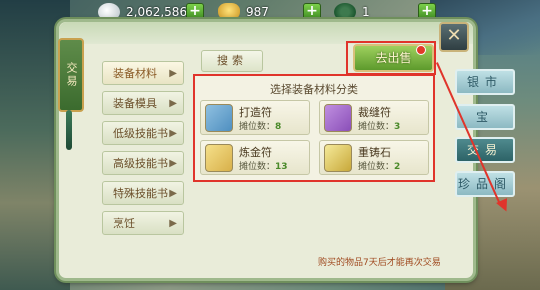  What do you see at coordinates (391, 58) in the screenshot?
I see `highlight-box-sell` at bounding box center [391, 58].